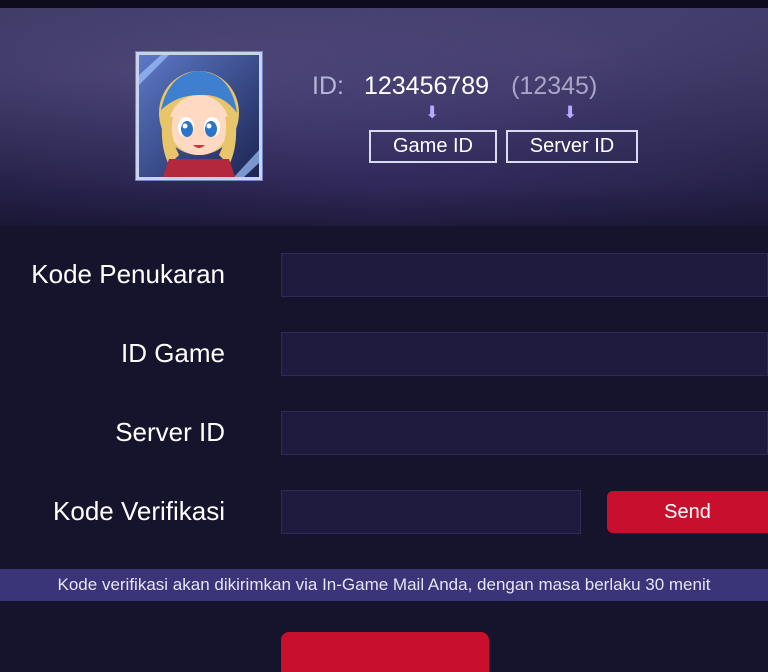 This screenshot has width=768, height=672. Describe the element at coordinates (431, 512) in the screenshot. I see `verification-code-input` at that location.